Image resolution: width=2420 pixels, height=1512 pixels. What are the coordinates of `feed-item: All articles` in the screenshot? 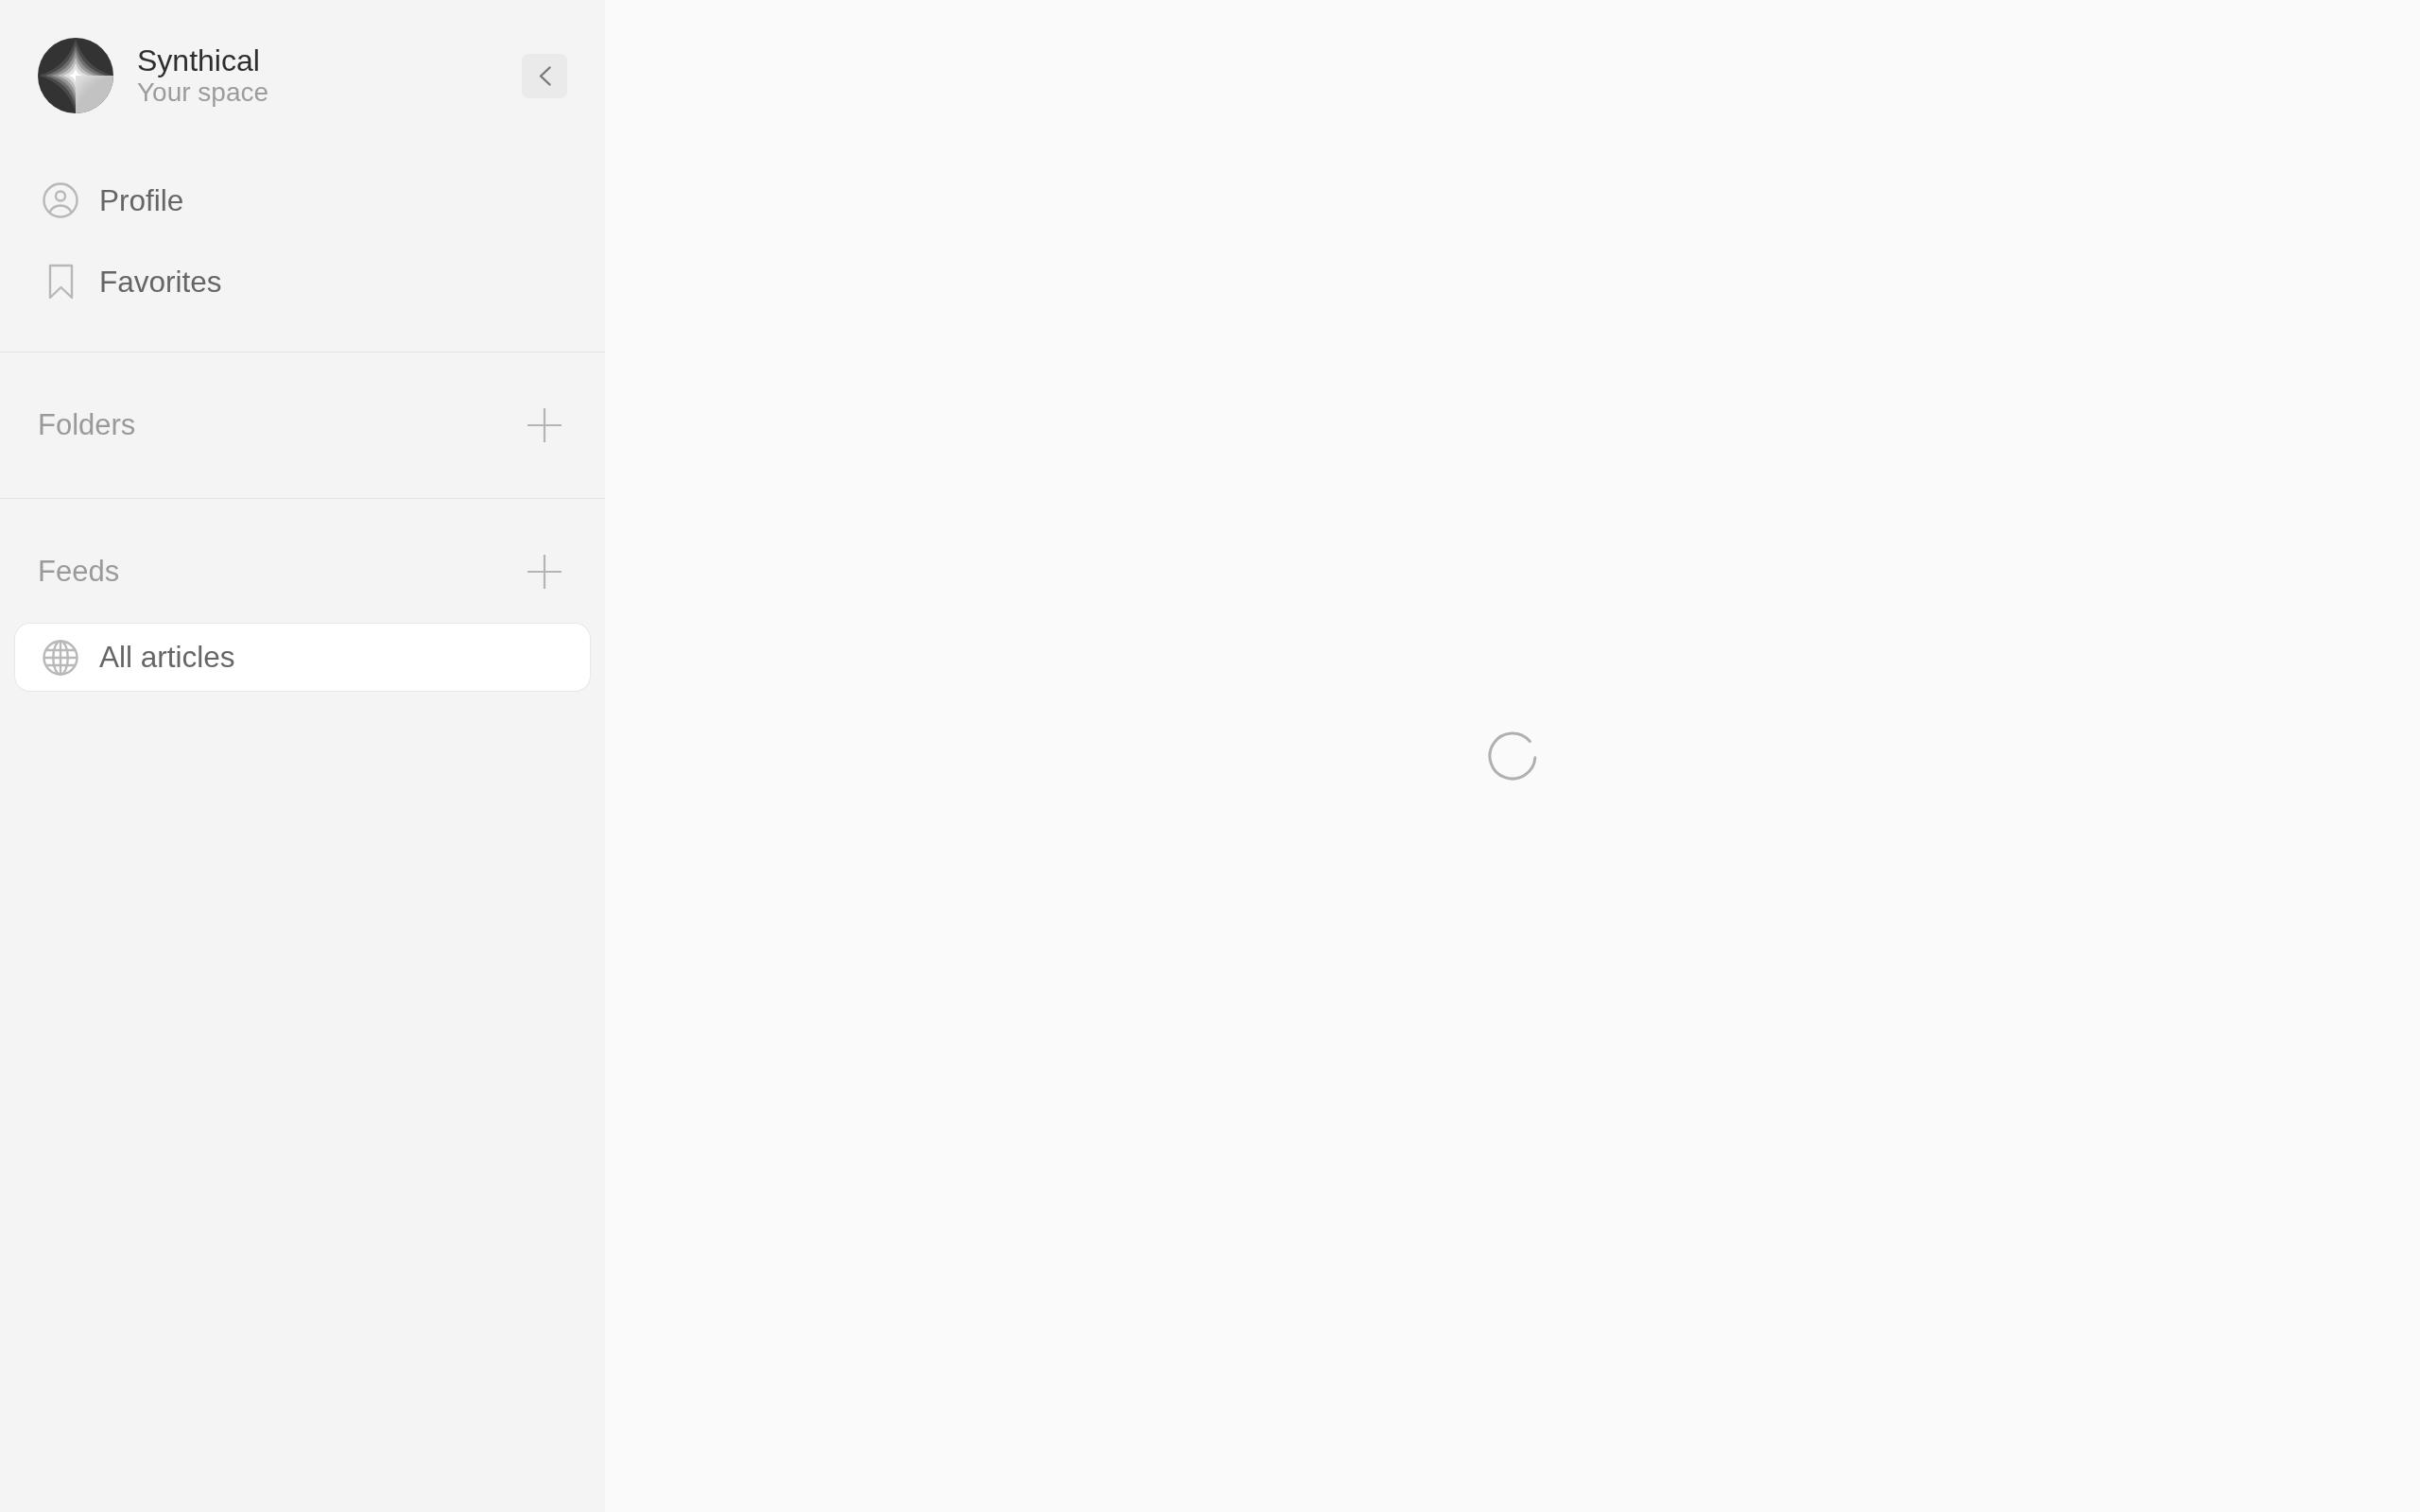 It's located at (302, 657).